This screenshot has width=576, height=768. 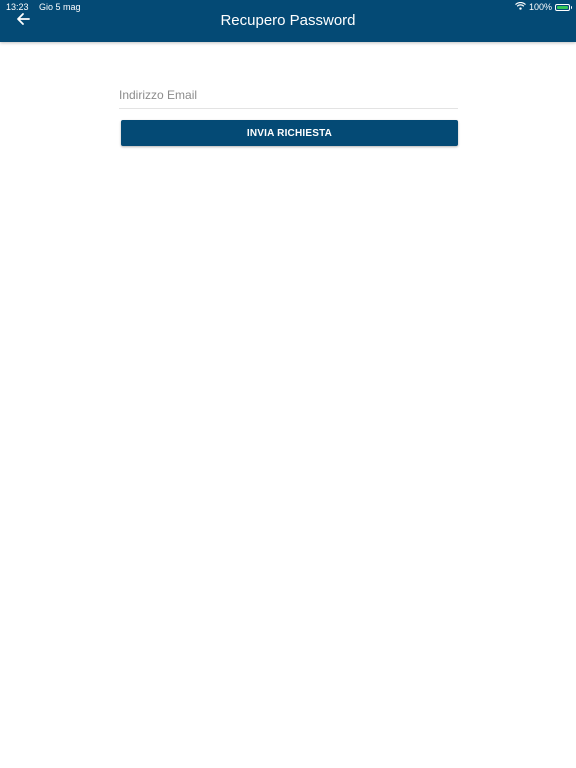 I want to click on battery-icon, so click(x=563, y=7).